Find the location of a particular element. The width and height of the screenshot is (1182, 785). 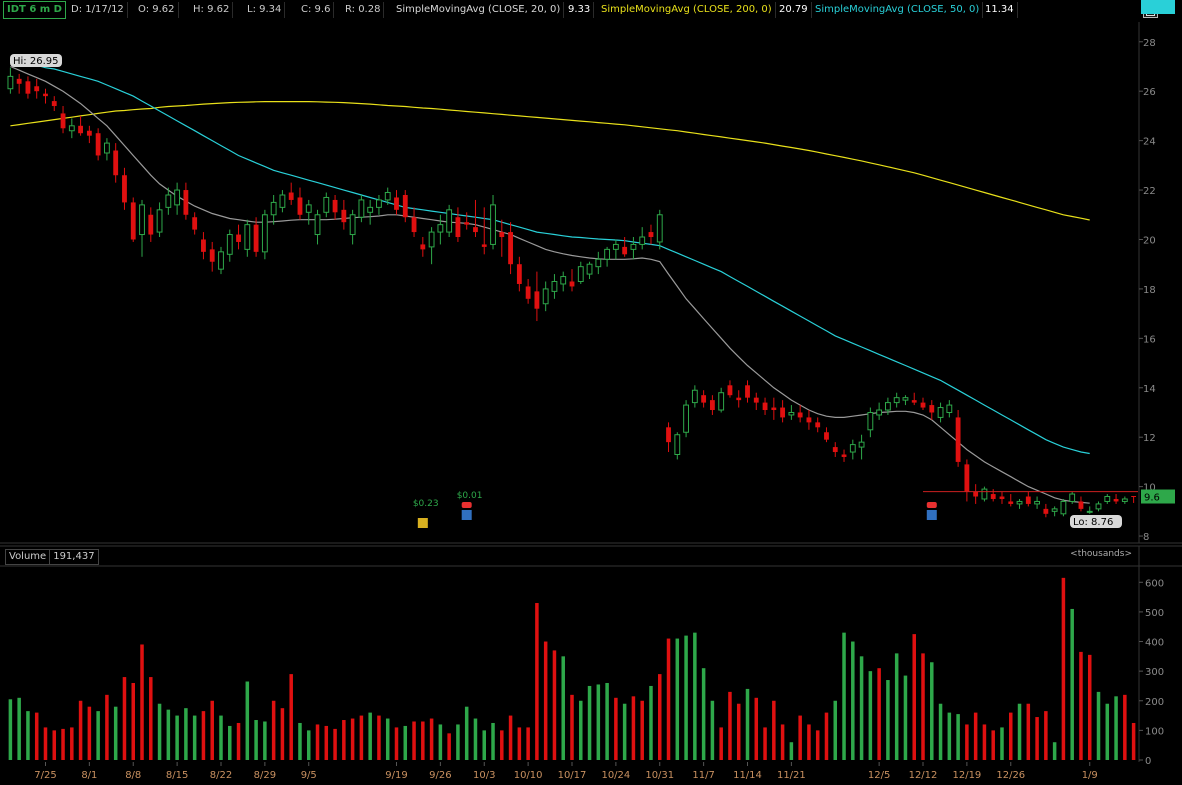

price-tick-label: 22 is located at coordinates (1149, 191).